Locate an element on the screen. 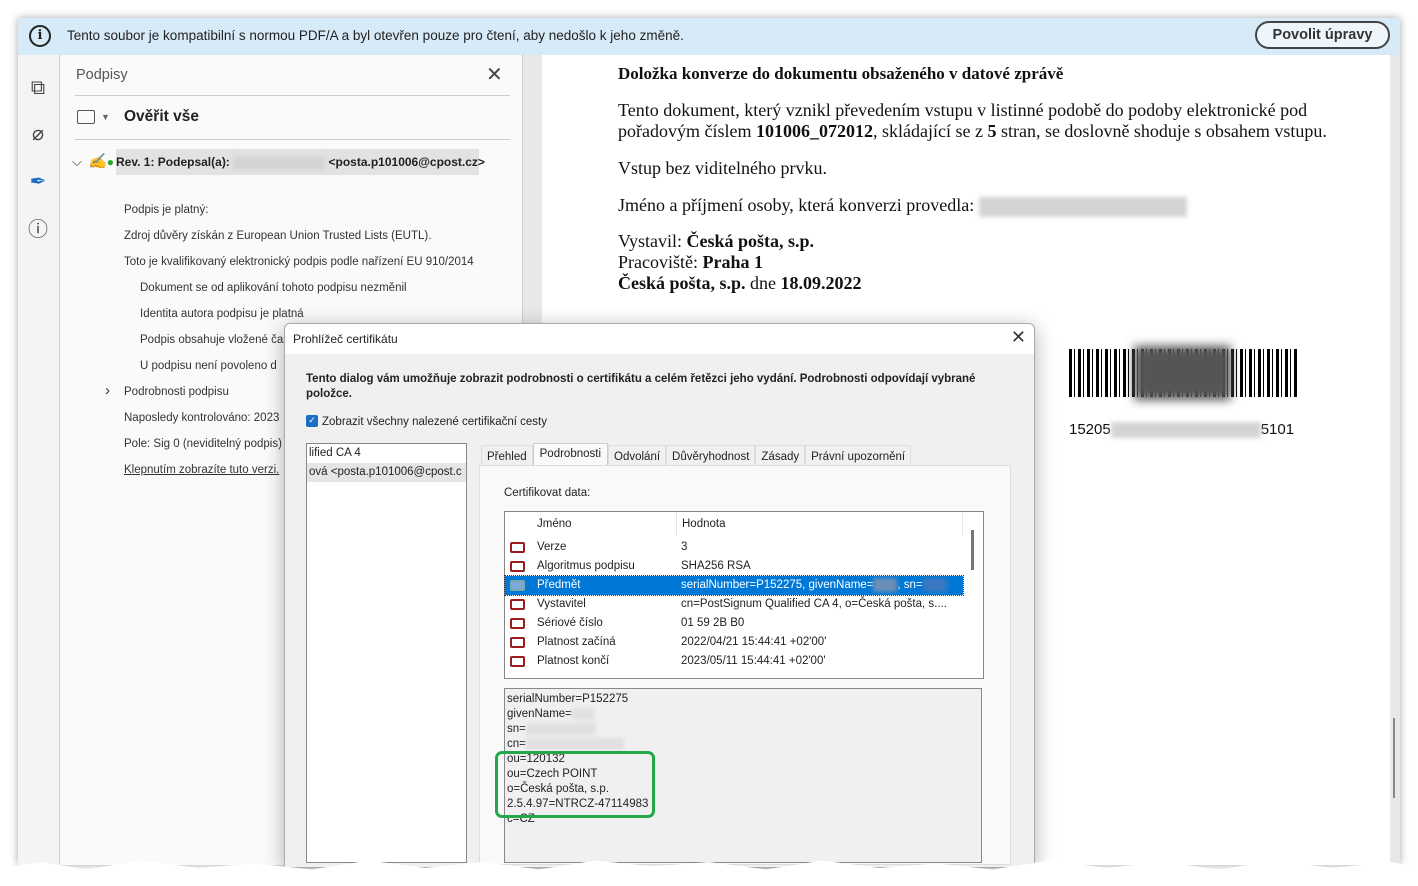 This screenshot has height=886, width=1418. list-options-icon is located at coordinates (86, 117).